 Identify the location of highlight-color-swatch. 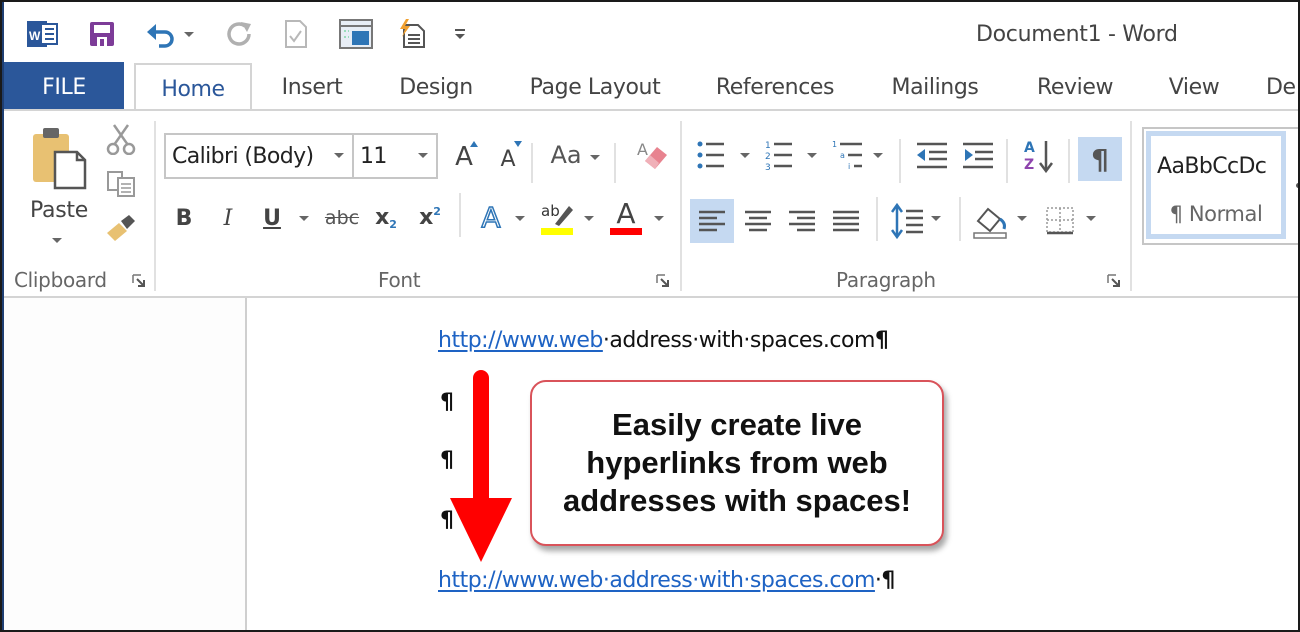
(557, 231).